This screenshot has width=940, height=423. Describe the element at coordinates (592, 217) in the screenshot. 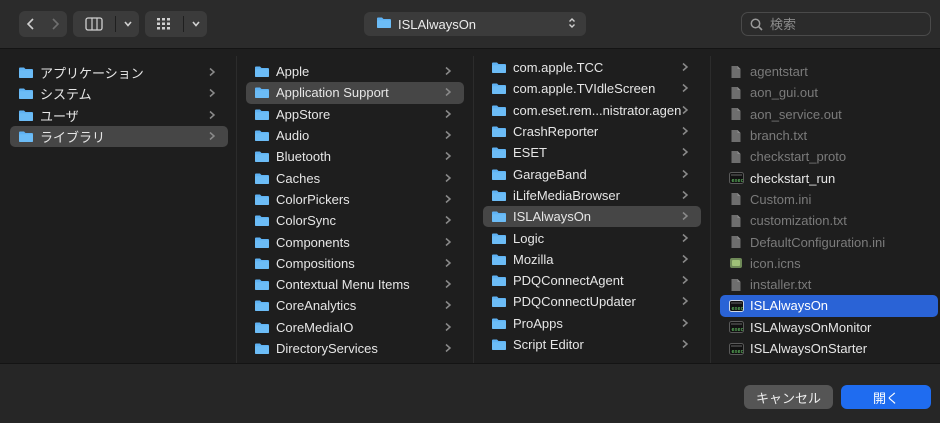

I see `folder-row: ISLAlwaysOn` at that location.